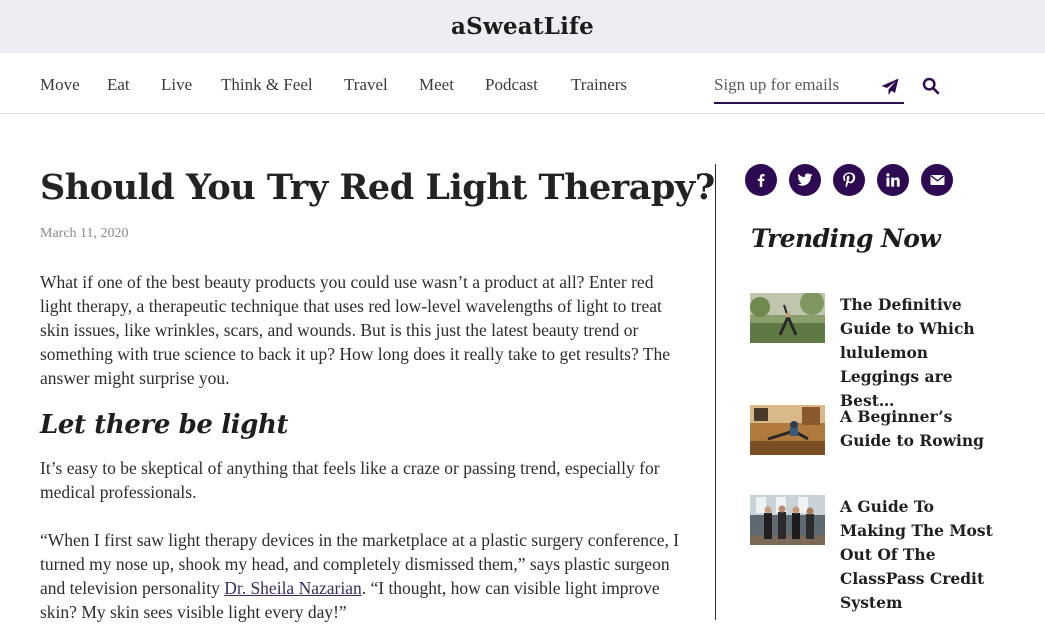  What do you see at coordinates (293, 588) in the screenshot?
I see `dr-sheila-nazarian-link: Dr. Sheila Nazarian` at bounding box center [293, 588].